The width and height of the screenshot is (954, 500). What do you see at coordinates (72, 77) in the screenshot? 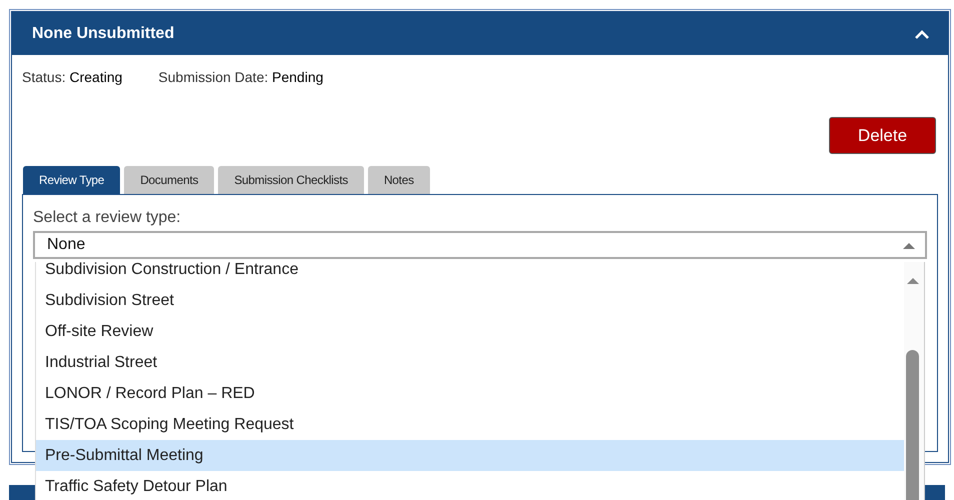
I see `status-text: Status: Creating` at bounding box center [72, 77].